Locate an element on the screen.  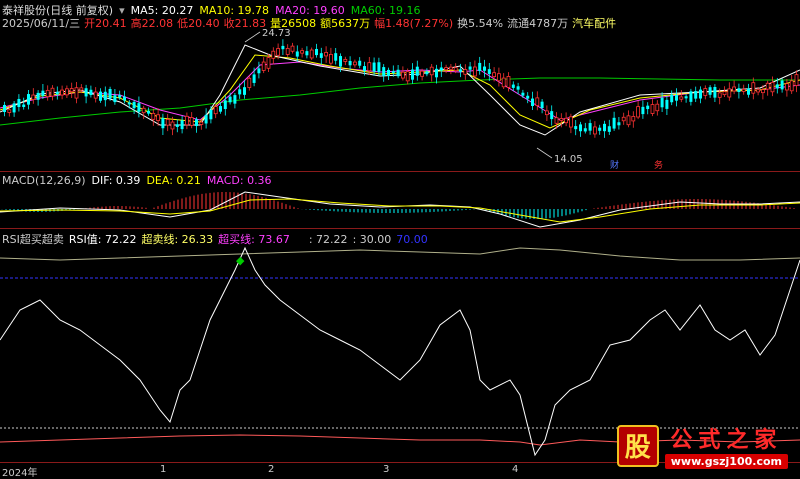
macd-chart is located at coordinates (400, 202).